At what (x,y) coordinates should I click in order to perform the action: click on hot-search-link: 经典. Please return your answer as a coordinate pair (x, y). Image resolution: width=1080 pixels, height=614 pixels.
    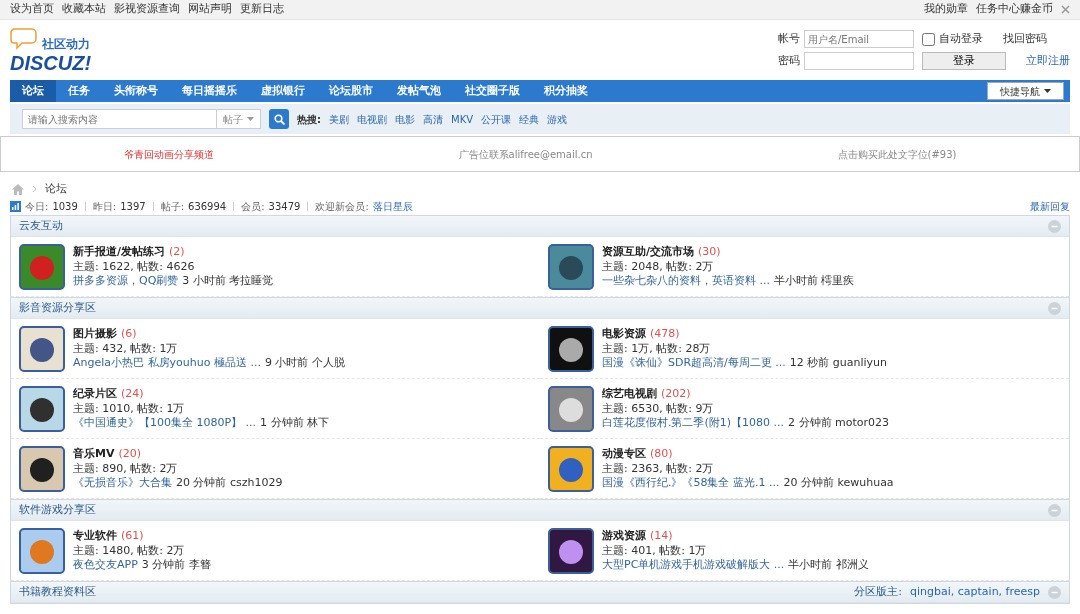
    Looking at the image, I should click on (529, 119).